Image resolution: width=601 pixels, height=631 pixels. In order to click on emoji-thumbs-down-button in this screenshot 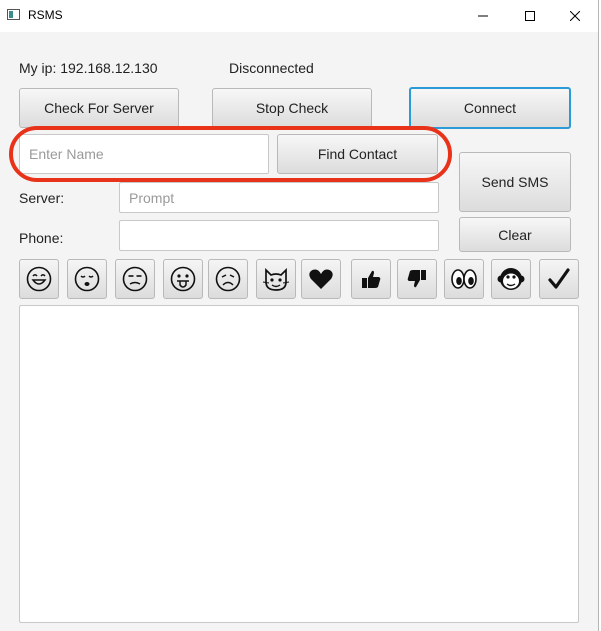, I will do `click(417, 279)`.